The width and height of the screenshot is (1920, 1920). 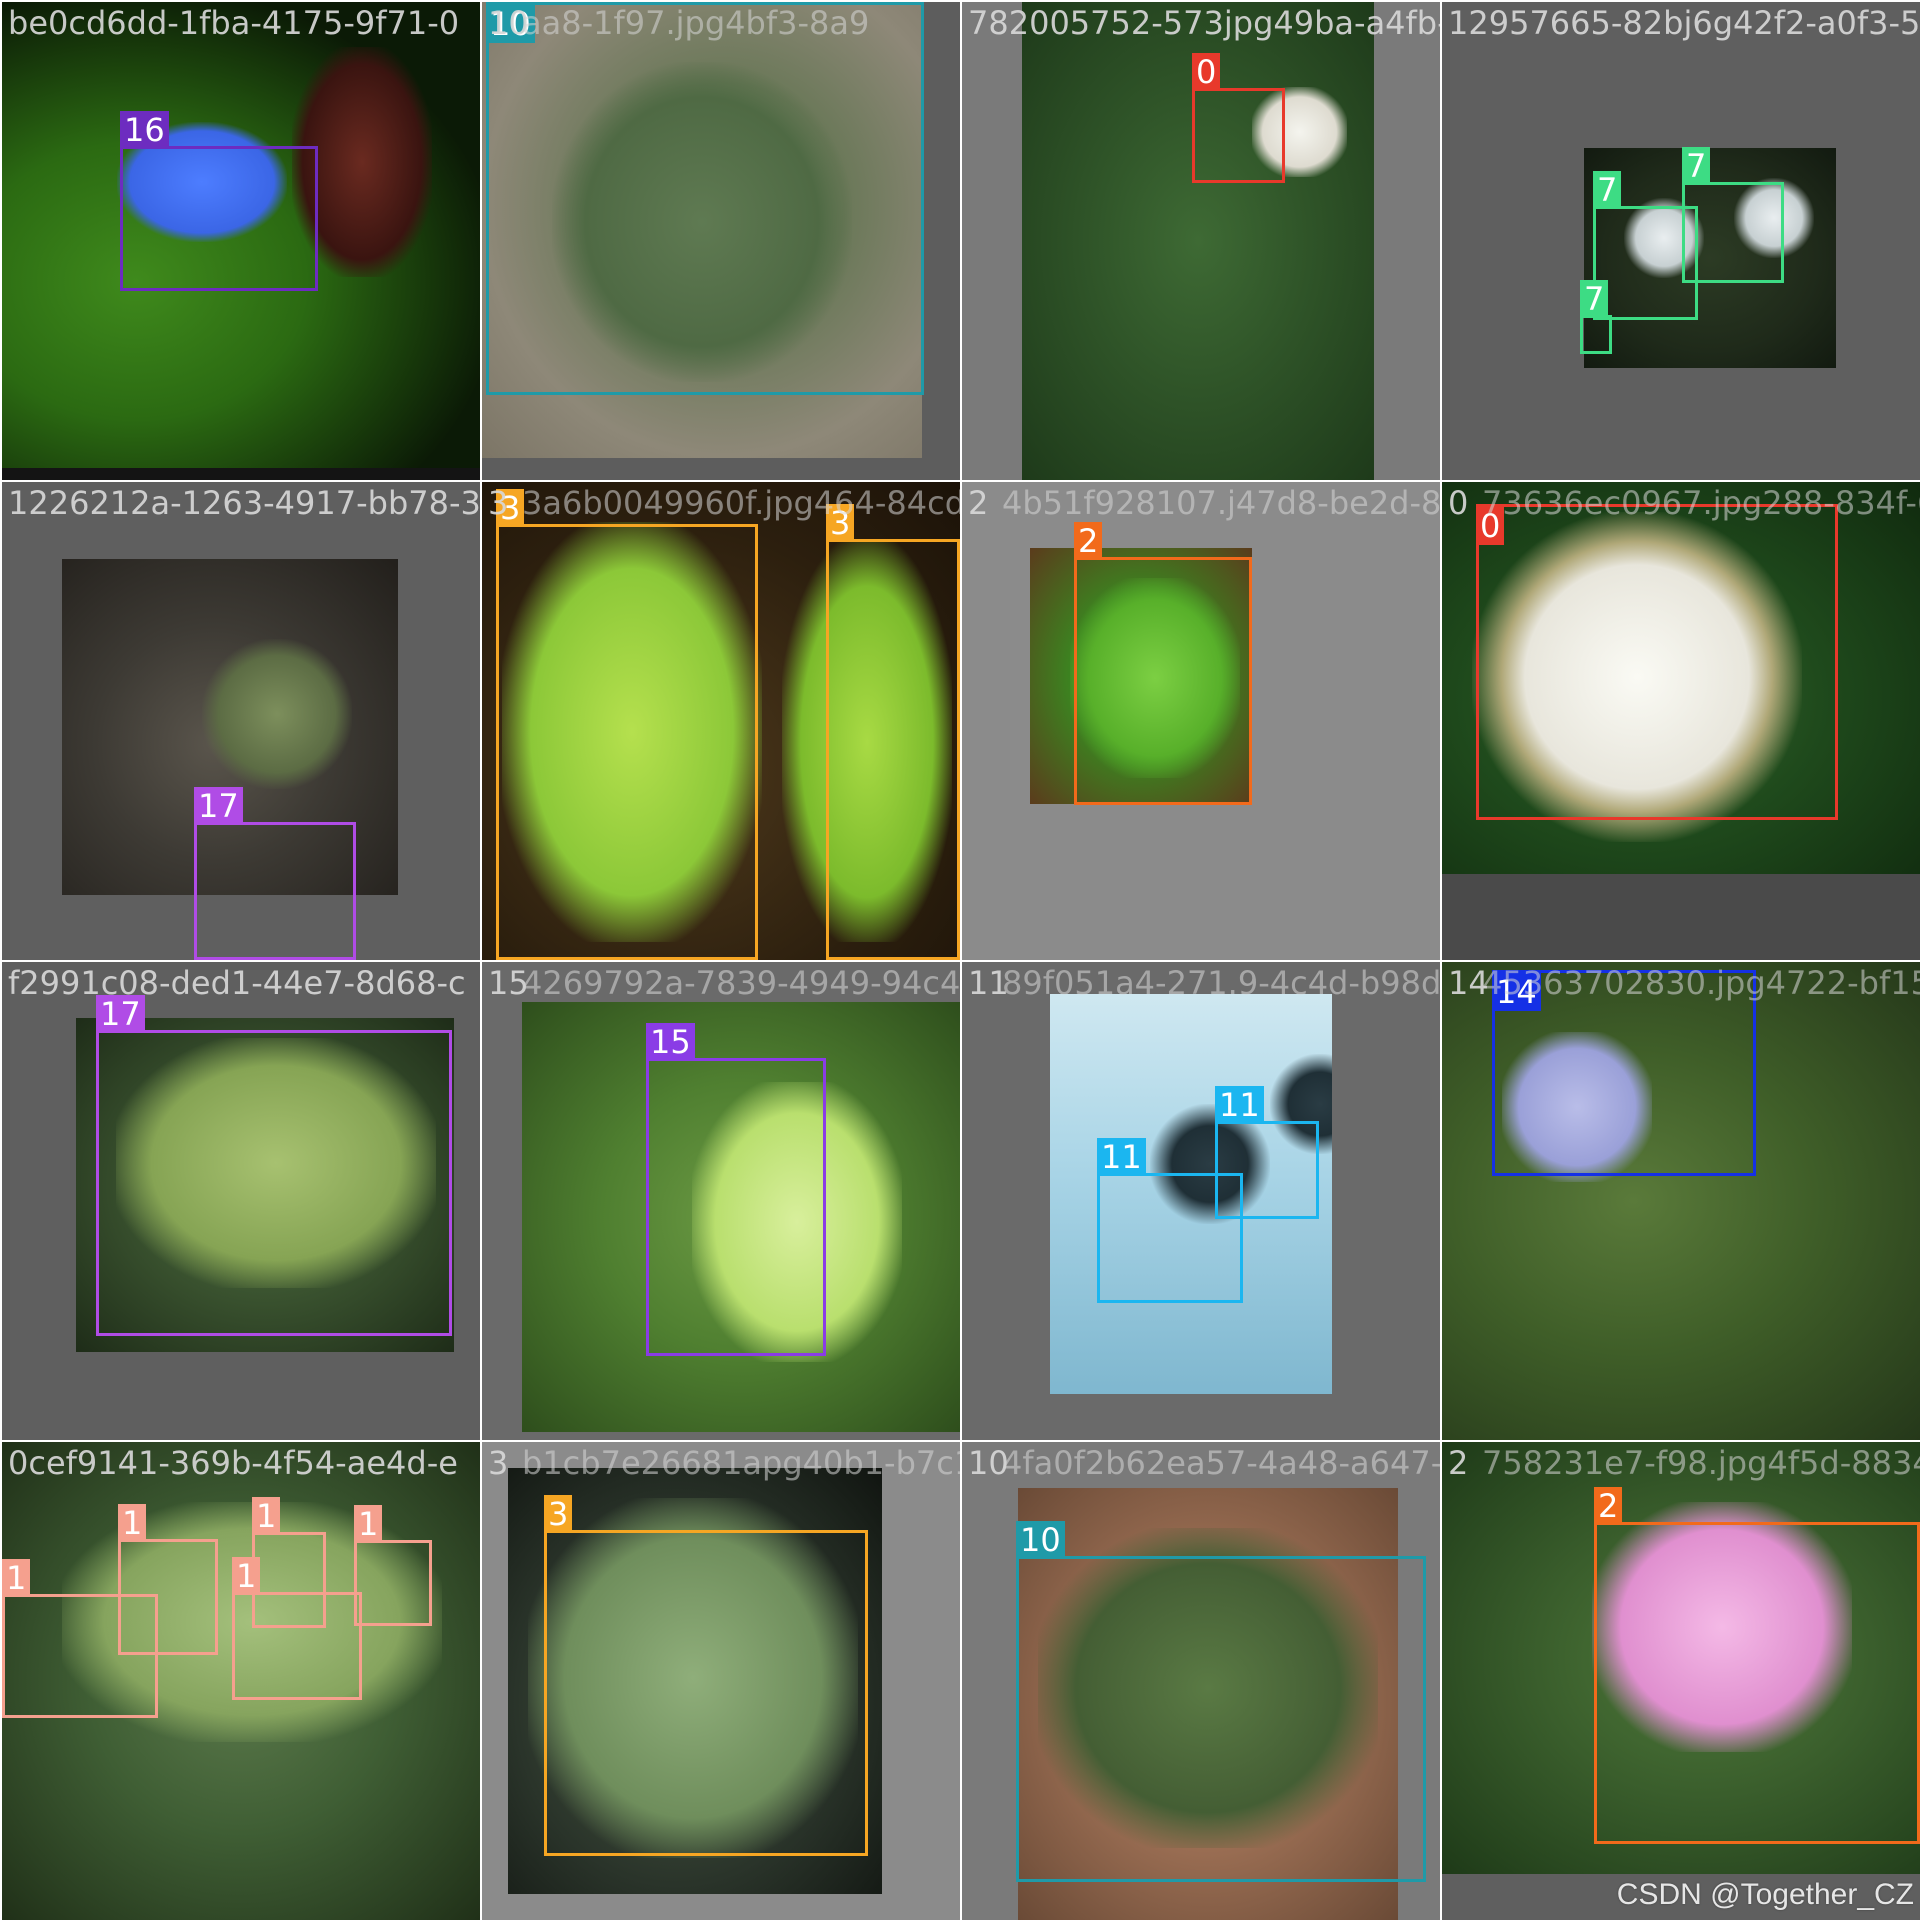 What do you see at coordinates (1221, 1463) in the screenshot?
I see `tile-filename: 4fa0f2b62ea57-4a48-a647-23` at bounding box center [1221, 1463].